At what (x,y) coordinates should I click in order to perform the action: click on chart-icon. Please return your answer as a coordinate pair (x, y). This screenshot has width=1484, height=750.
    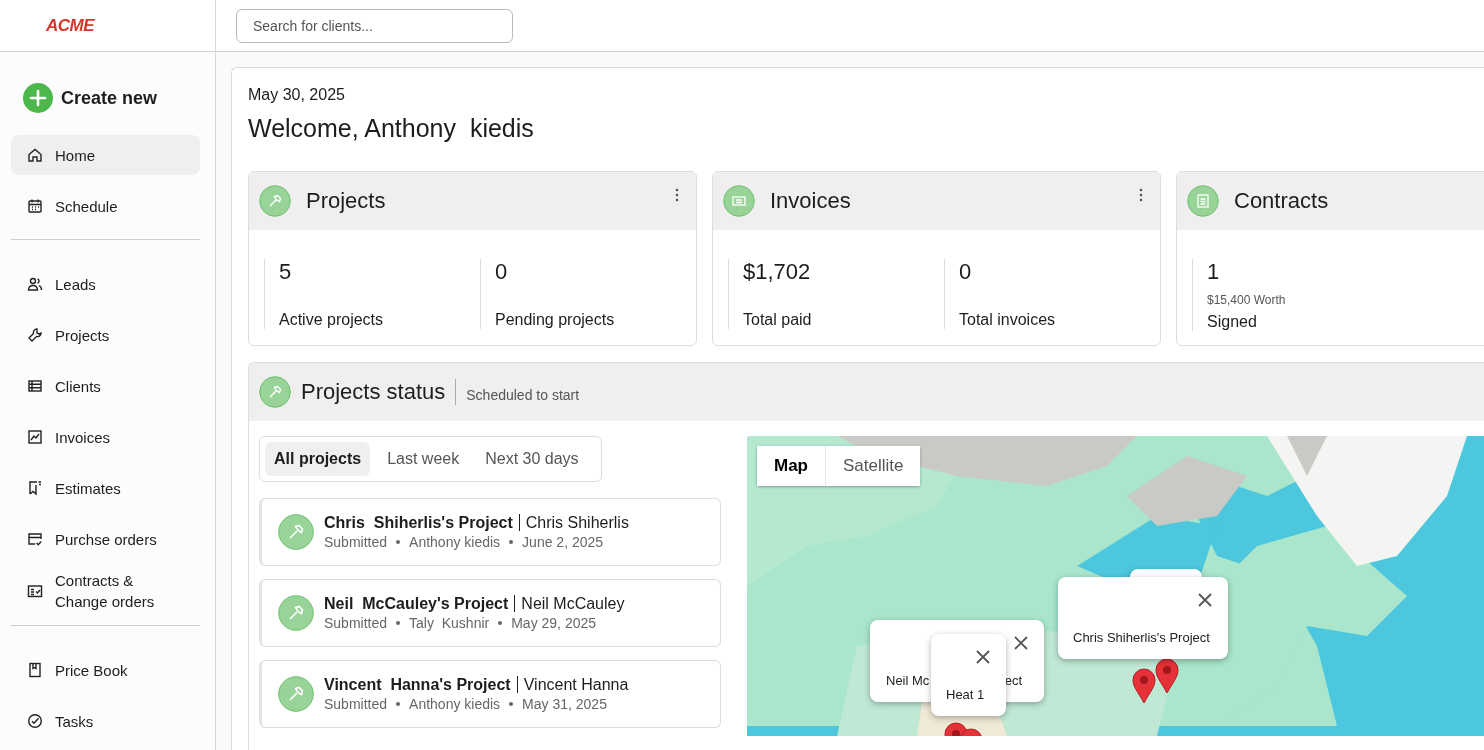
    Looking at the image, I should click on (35, 437).